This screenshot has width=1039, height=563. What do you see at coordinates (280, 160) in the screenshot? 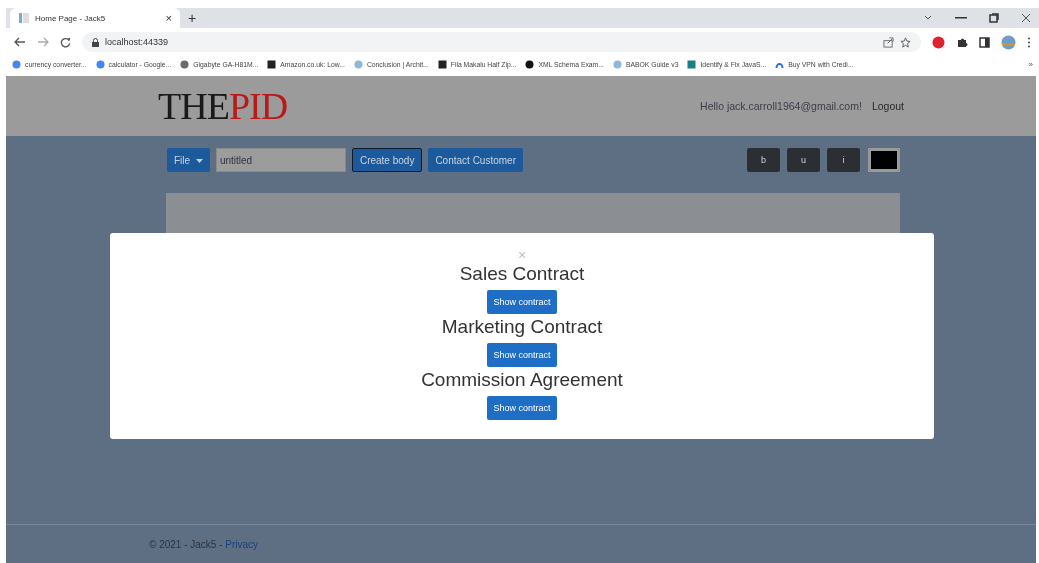
I see `title-field: untitled` at bounding box center [280, 160].